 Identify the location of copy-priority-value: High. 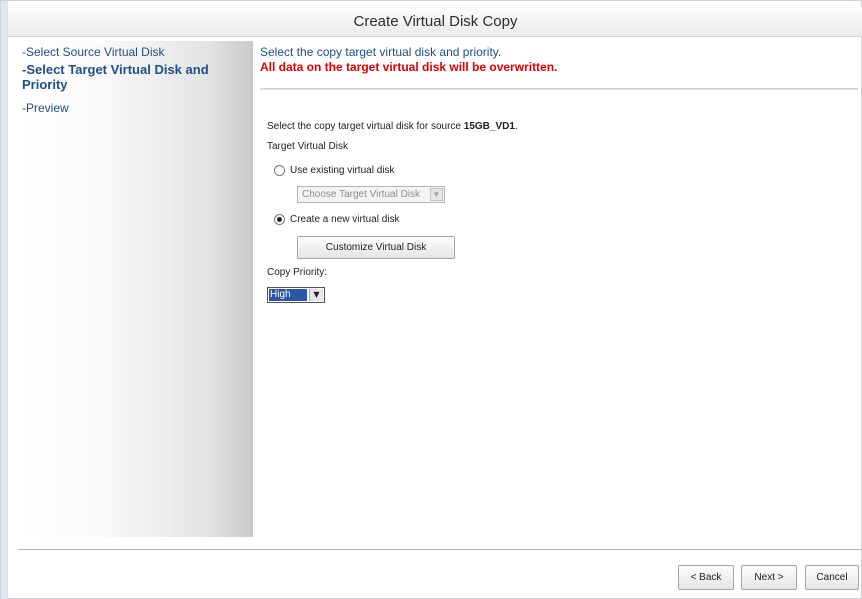
(288, 295).